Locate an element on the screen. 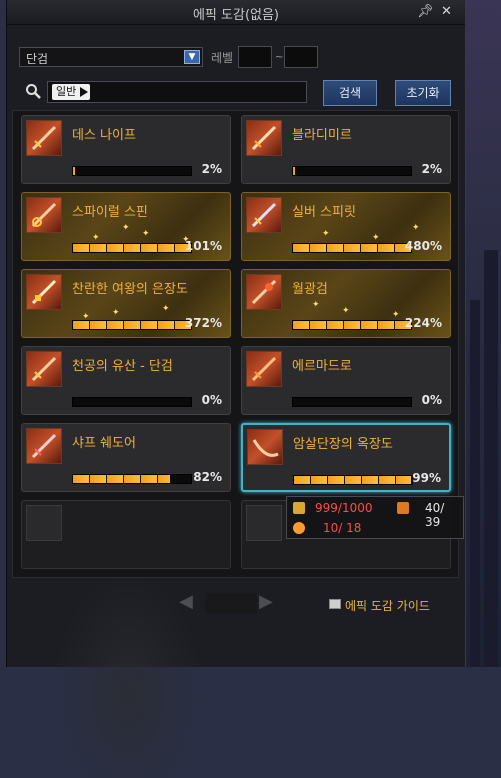 Image resolution: width=501 pixels, height=778 pixels. tooltip-material-count: 999/1000 is located at coordinates (344, 508).